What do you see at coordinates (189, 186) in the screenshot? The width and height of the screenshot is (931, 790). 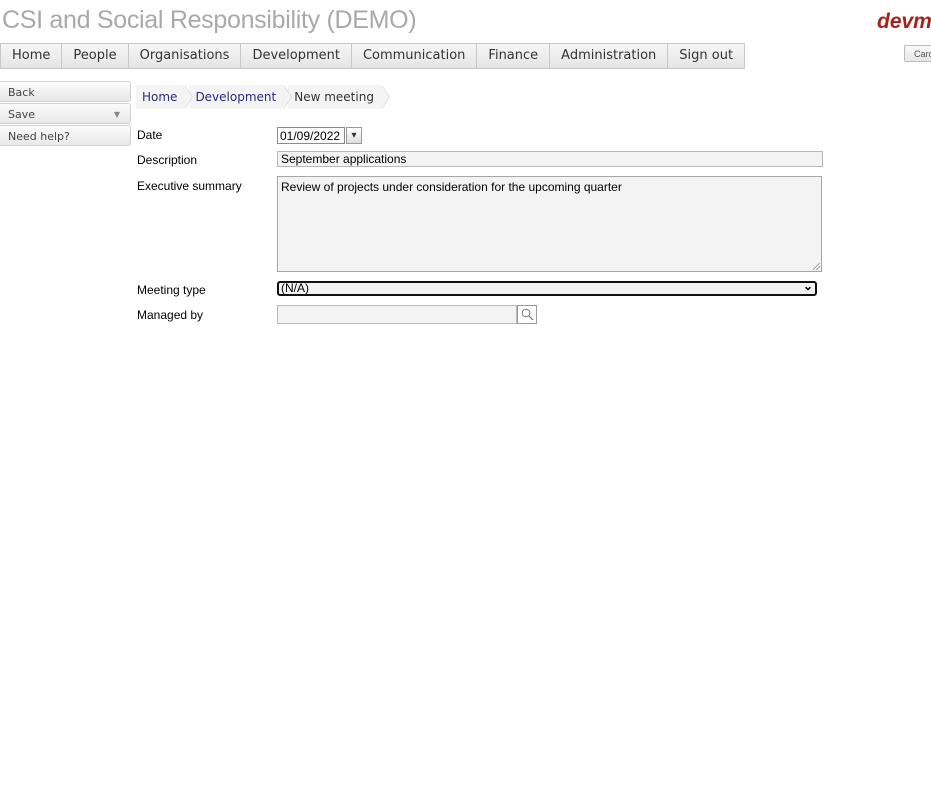 I see `executive-summary-label: Executive summary` at bounding box center [189, 186].